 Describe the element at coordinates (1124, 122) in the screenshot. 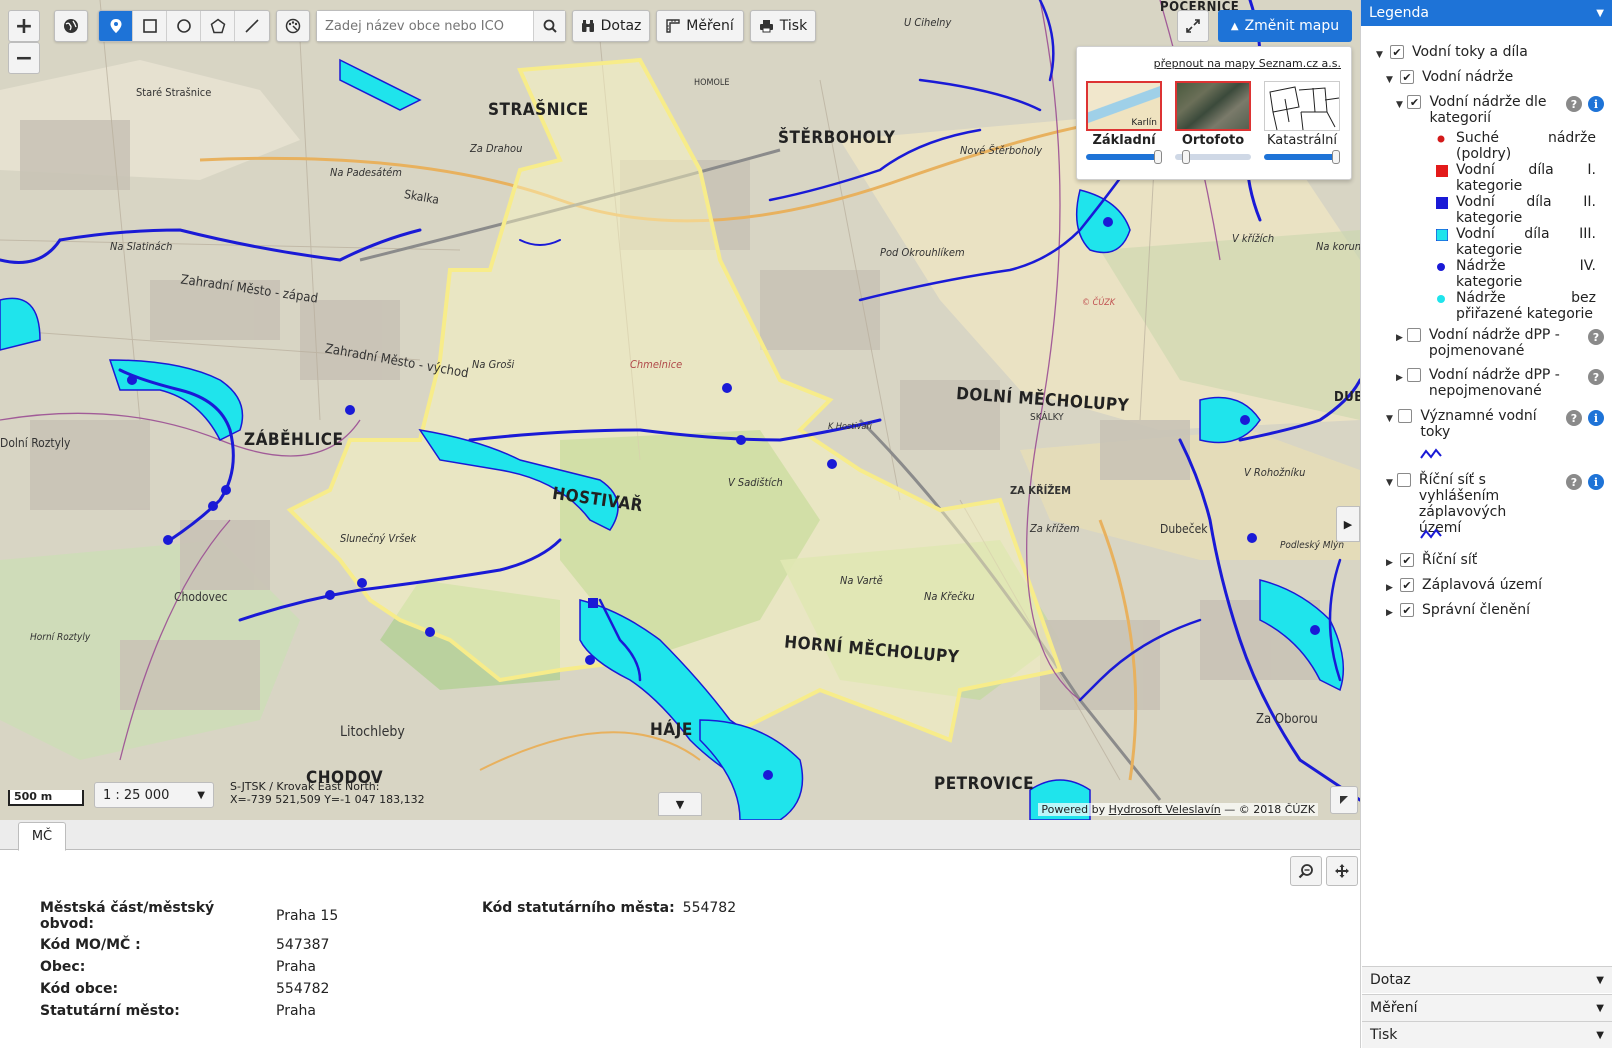

I see `basemap-option-basic: Karlín Základní` at that location.